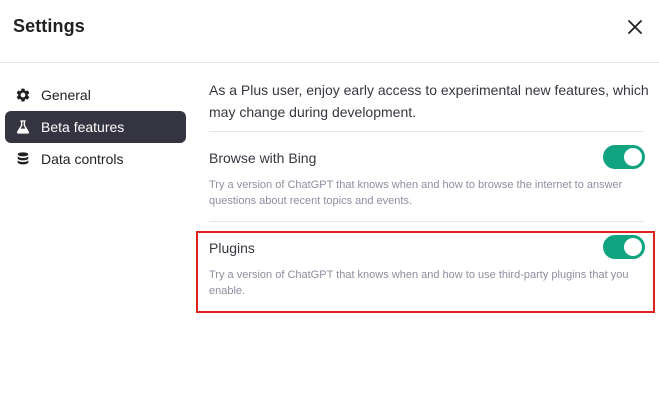 The height and width of the screenshot is (405, 659). What do you see at coordinates (49, 26) in the screenshot?
I see `dialog-title: Settings` at bounding box center [49, 26].